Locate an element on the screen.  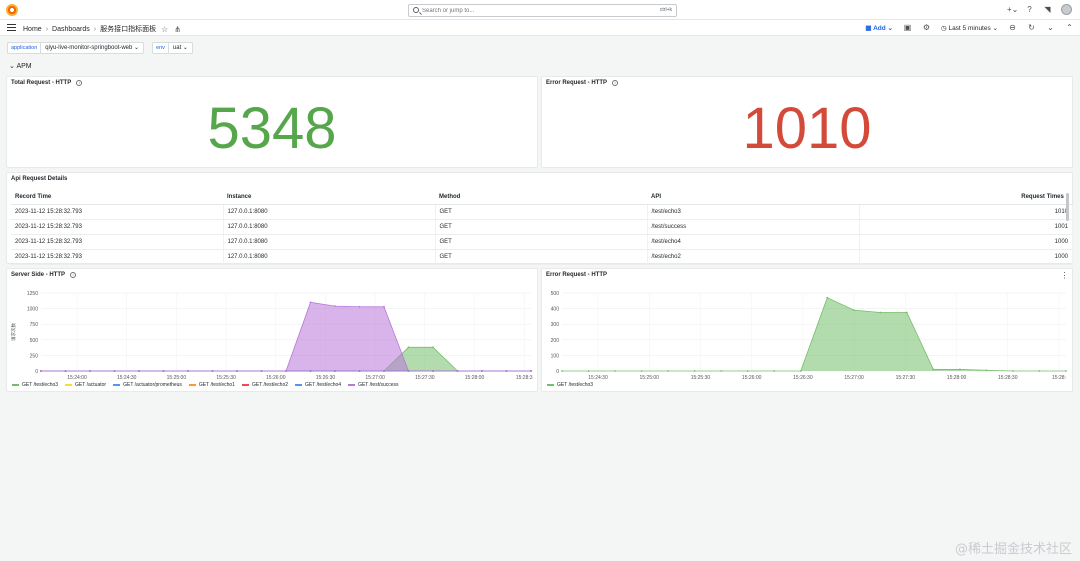
collapse-icon: ⌃ is located at coordinates (1069, 27).